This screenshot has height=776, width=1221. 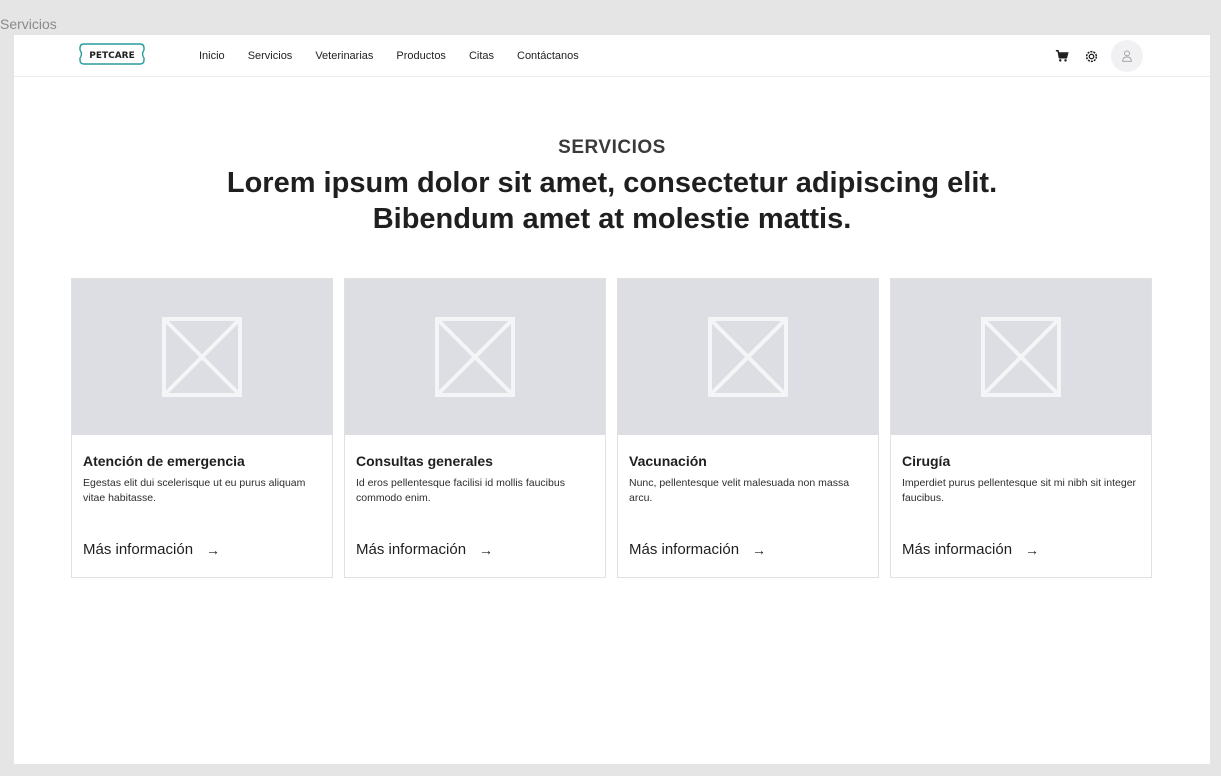 I want to click on user-icon, so click(x=1127, y=56).